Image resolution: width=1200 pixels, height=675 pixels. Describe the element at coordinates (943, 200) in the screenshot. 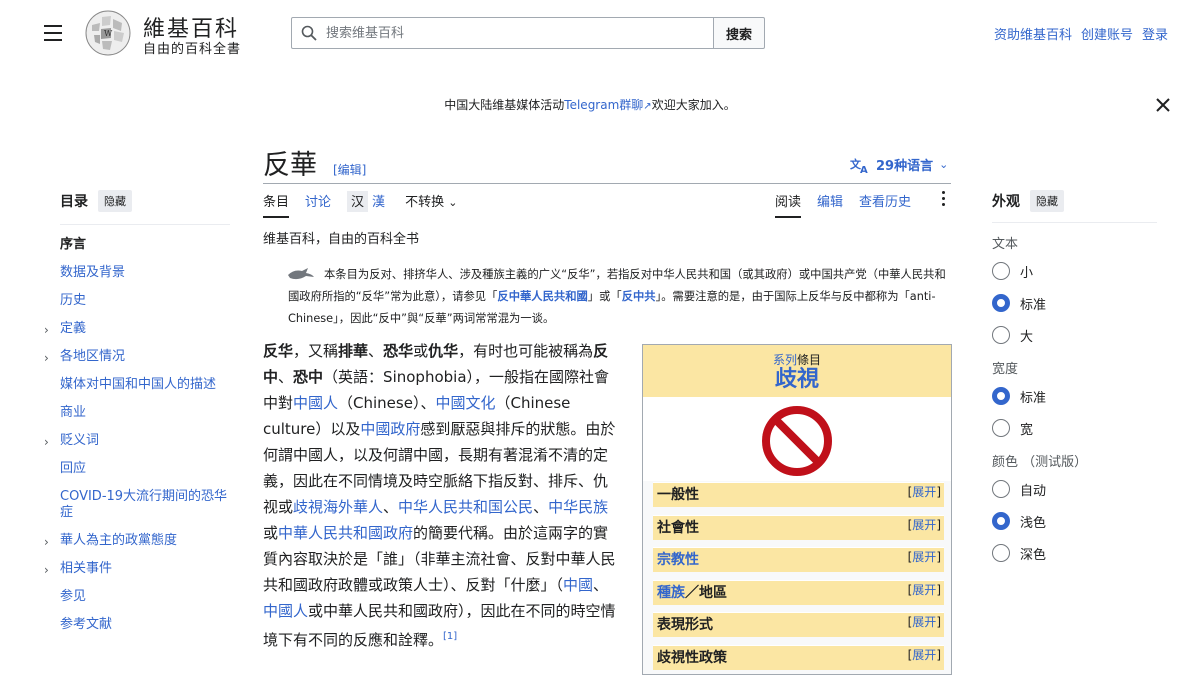

I see `more-actions-icon` at that location.